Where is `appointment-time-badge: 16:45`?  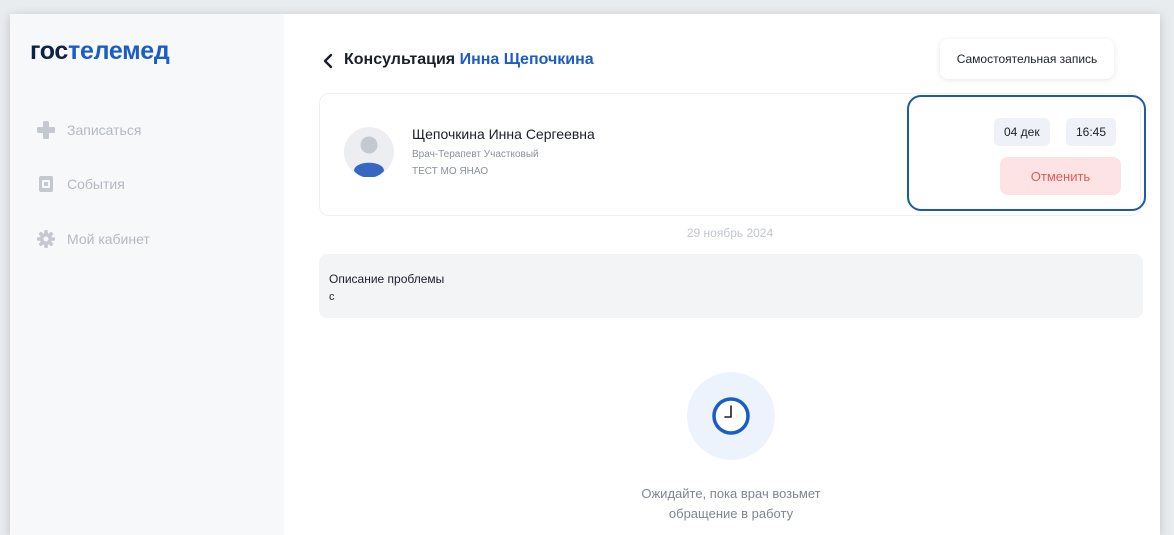
appointment-time-badge: 16:45 is located at coordinates (1091, 132).